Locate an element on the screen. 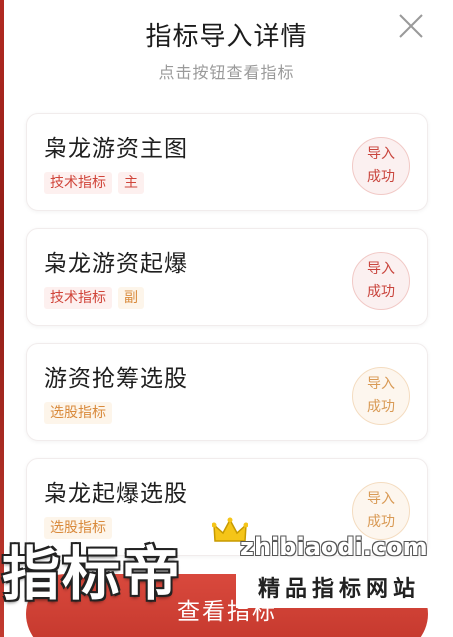  indicator-card: 枭龙游资起爆 技术指标 副 导入 成功 is located at coordinates (227, 277).